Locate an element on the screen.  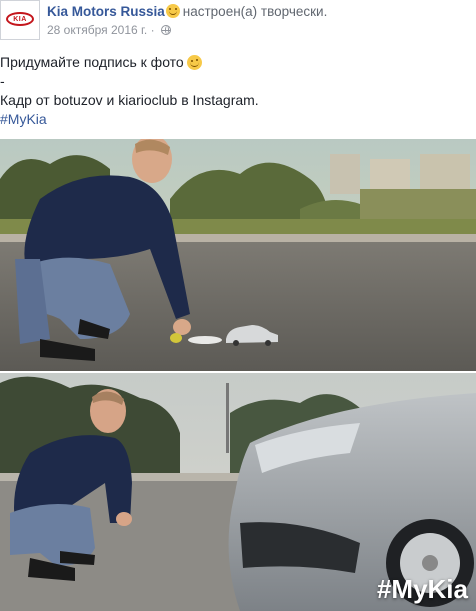
post-line-1: Придумайте подпись к фото is located at coordinates (92, 62).